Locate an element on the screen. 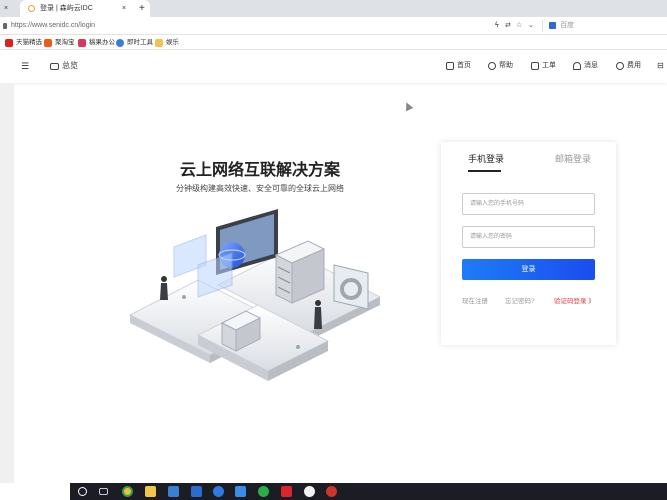 The width and height of the screenshot is (667, 500). lightning-icon: ϟ is located at coordinates (497, 26).